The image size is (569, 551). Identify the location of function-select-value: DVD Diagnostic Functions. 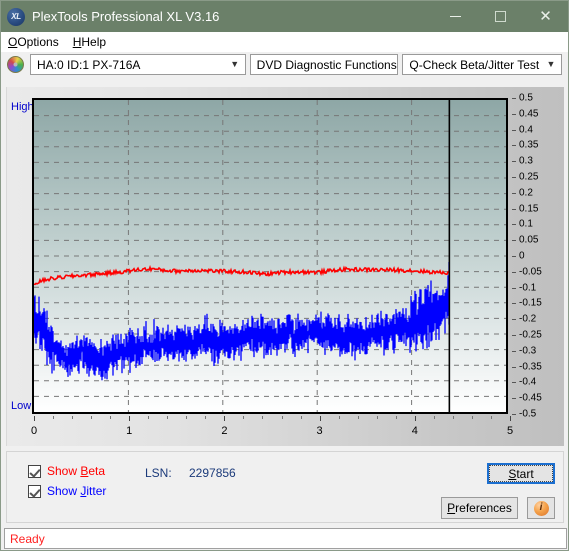
(326, 64).